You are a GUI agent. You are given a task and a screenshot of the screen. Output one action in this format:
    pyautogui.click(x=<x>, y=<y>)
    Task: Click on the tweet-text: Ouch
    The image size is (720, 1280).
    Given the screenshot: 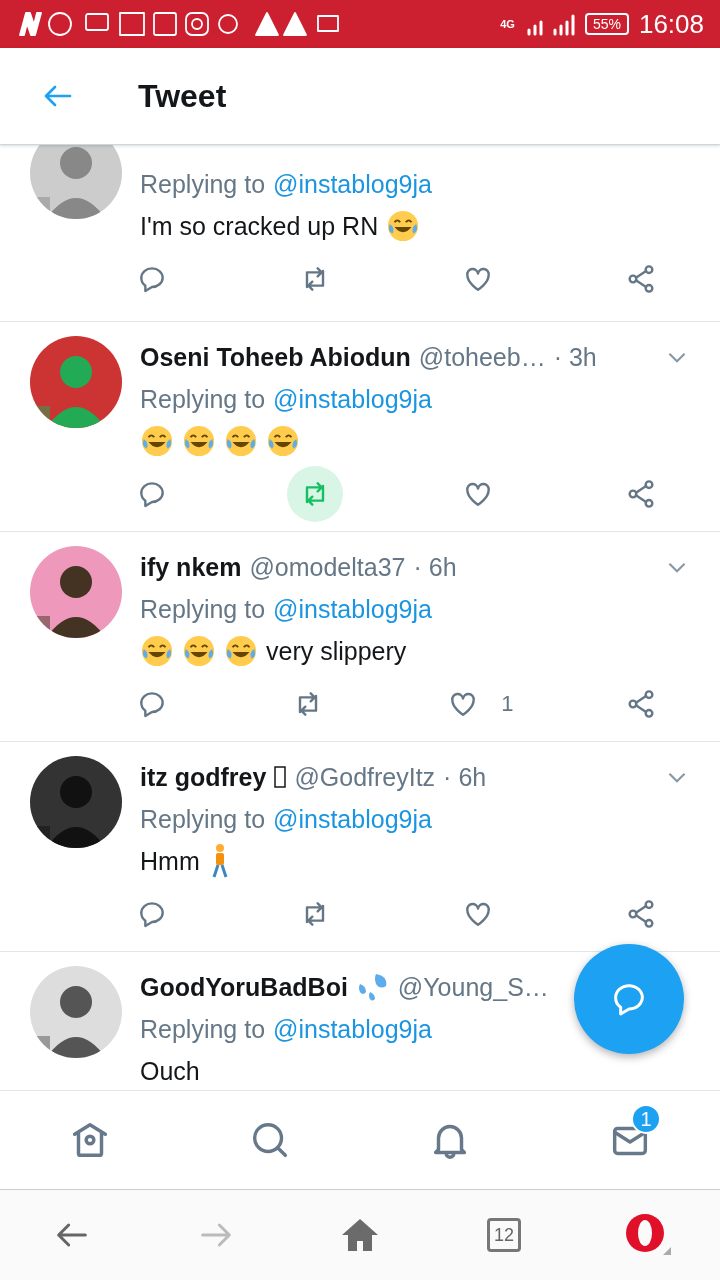 What is the action you would take?
    pyautogui.click(x=170, y=1071)
    